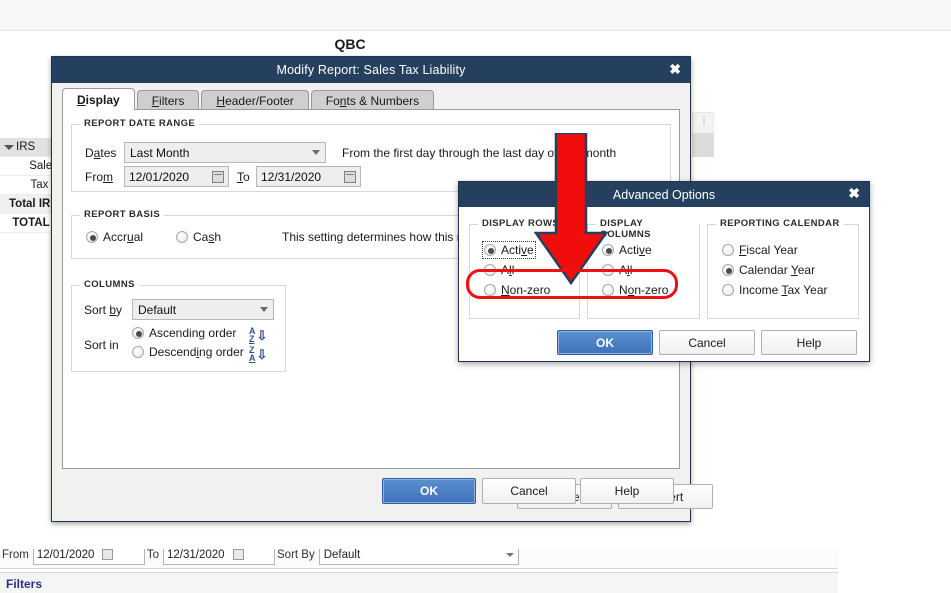 The width and height of the screenshot is (951, 593). I want to click on background-toolbar, so click(475, 15).